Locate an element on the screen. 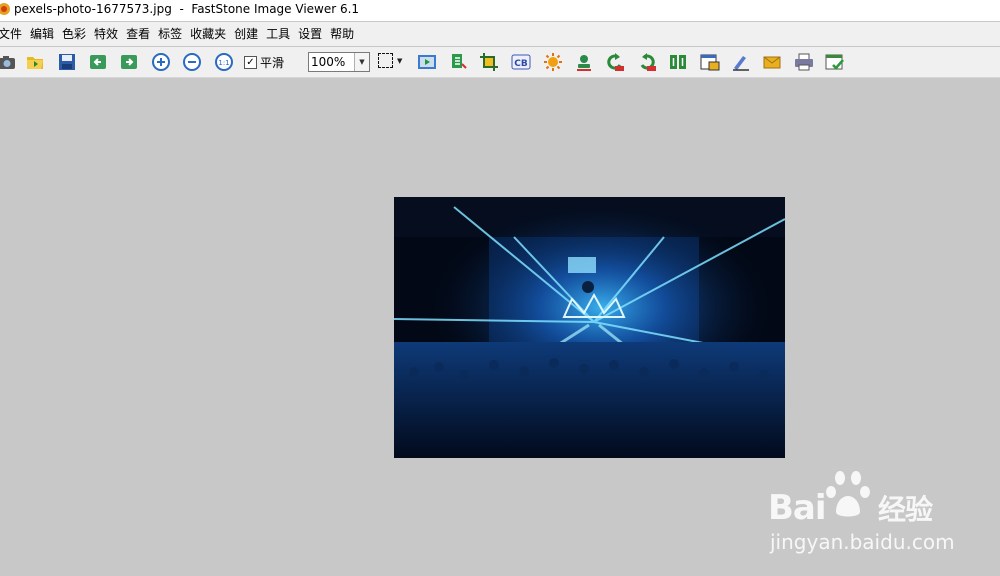 This screenshot has height=576, width=1000. rotate-right-icon is located at coordinates (647, 62).